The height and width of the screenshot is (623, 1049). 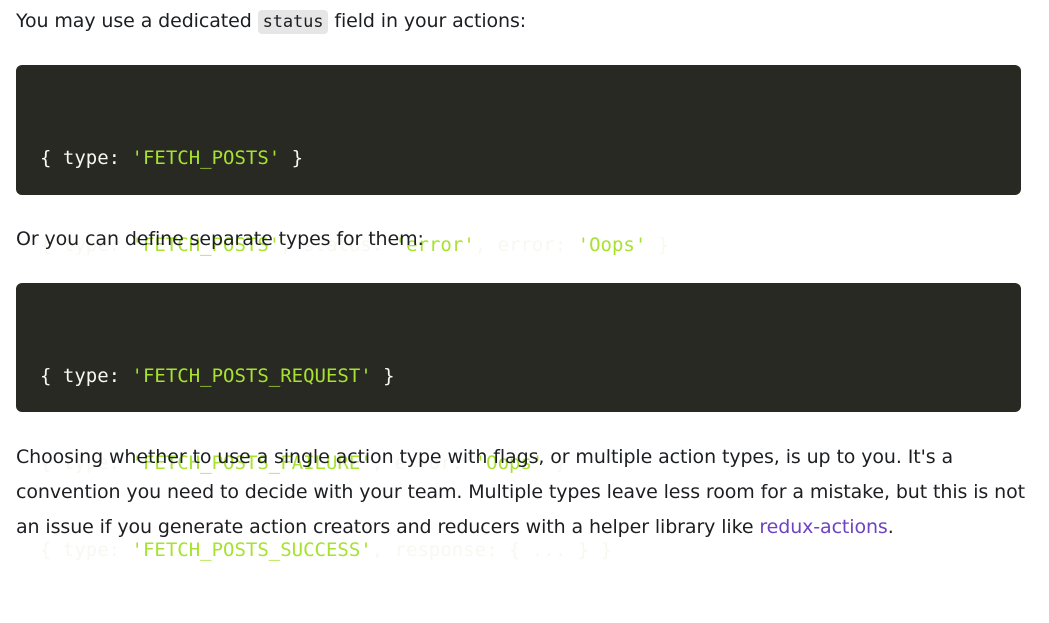 What do you see at coordinates (890, 527) in the screenshot?
I see `closing-end: .` at bounding box center [890, 527].